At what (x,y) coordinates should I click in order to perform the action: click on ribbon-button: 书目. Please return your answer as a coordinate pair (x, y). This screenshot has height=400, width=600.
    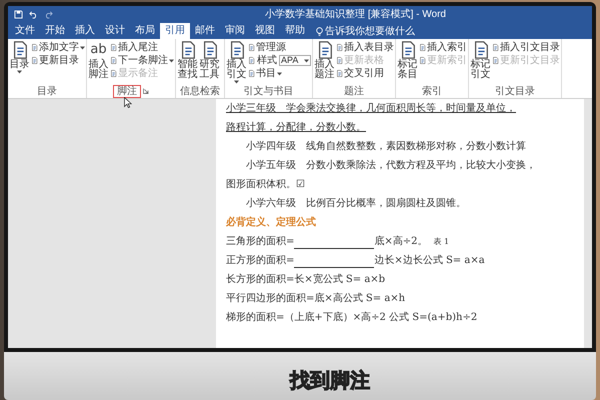
    Looking at the image, I should click on (279, 73).